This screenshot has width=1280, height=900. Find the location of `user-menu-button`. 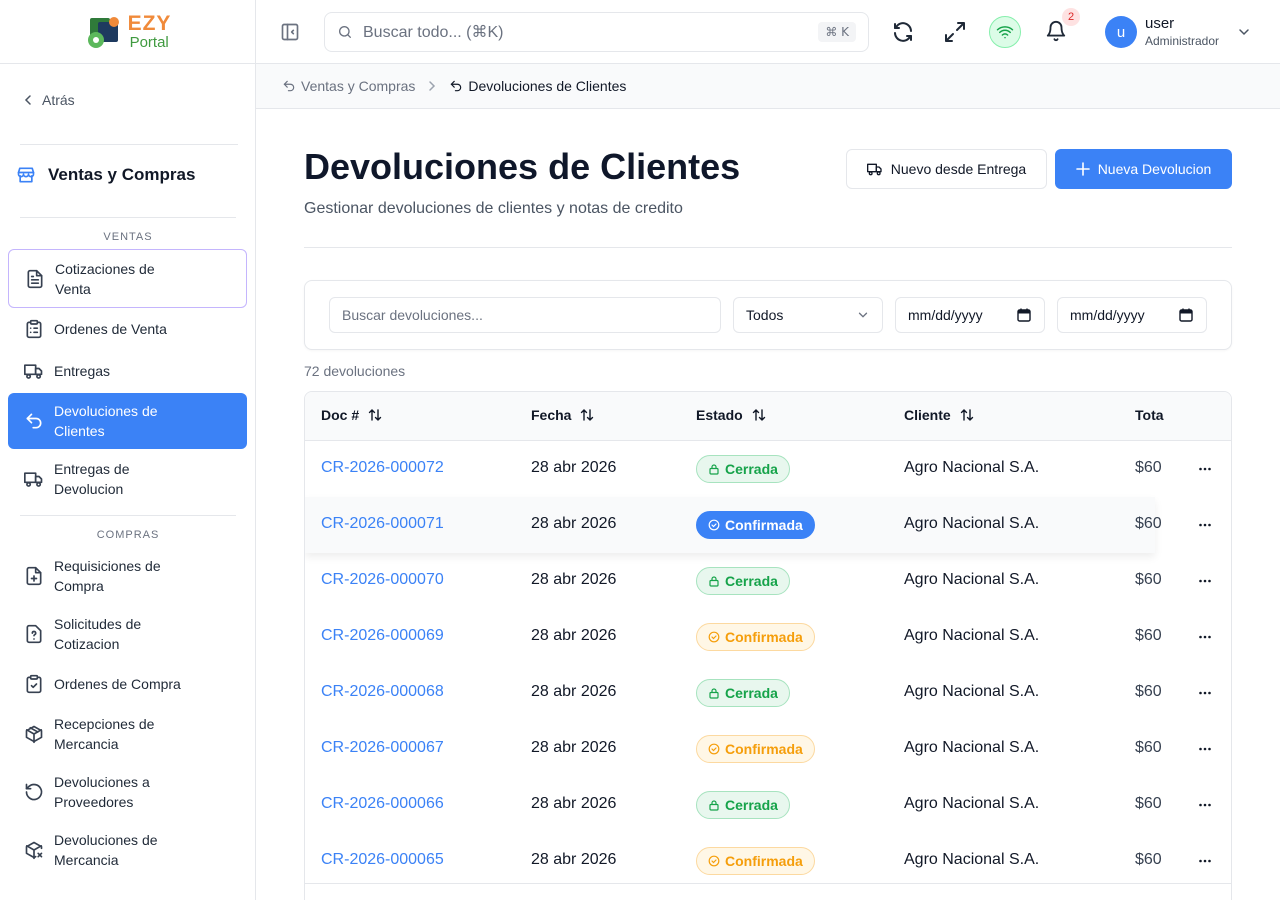

user-menu-button is located at coordinates (1244, 32).